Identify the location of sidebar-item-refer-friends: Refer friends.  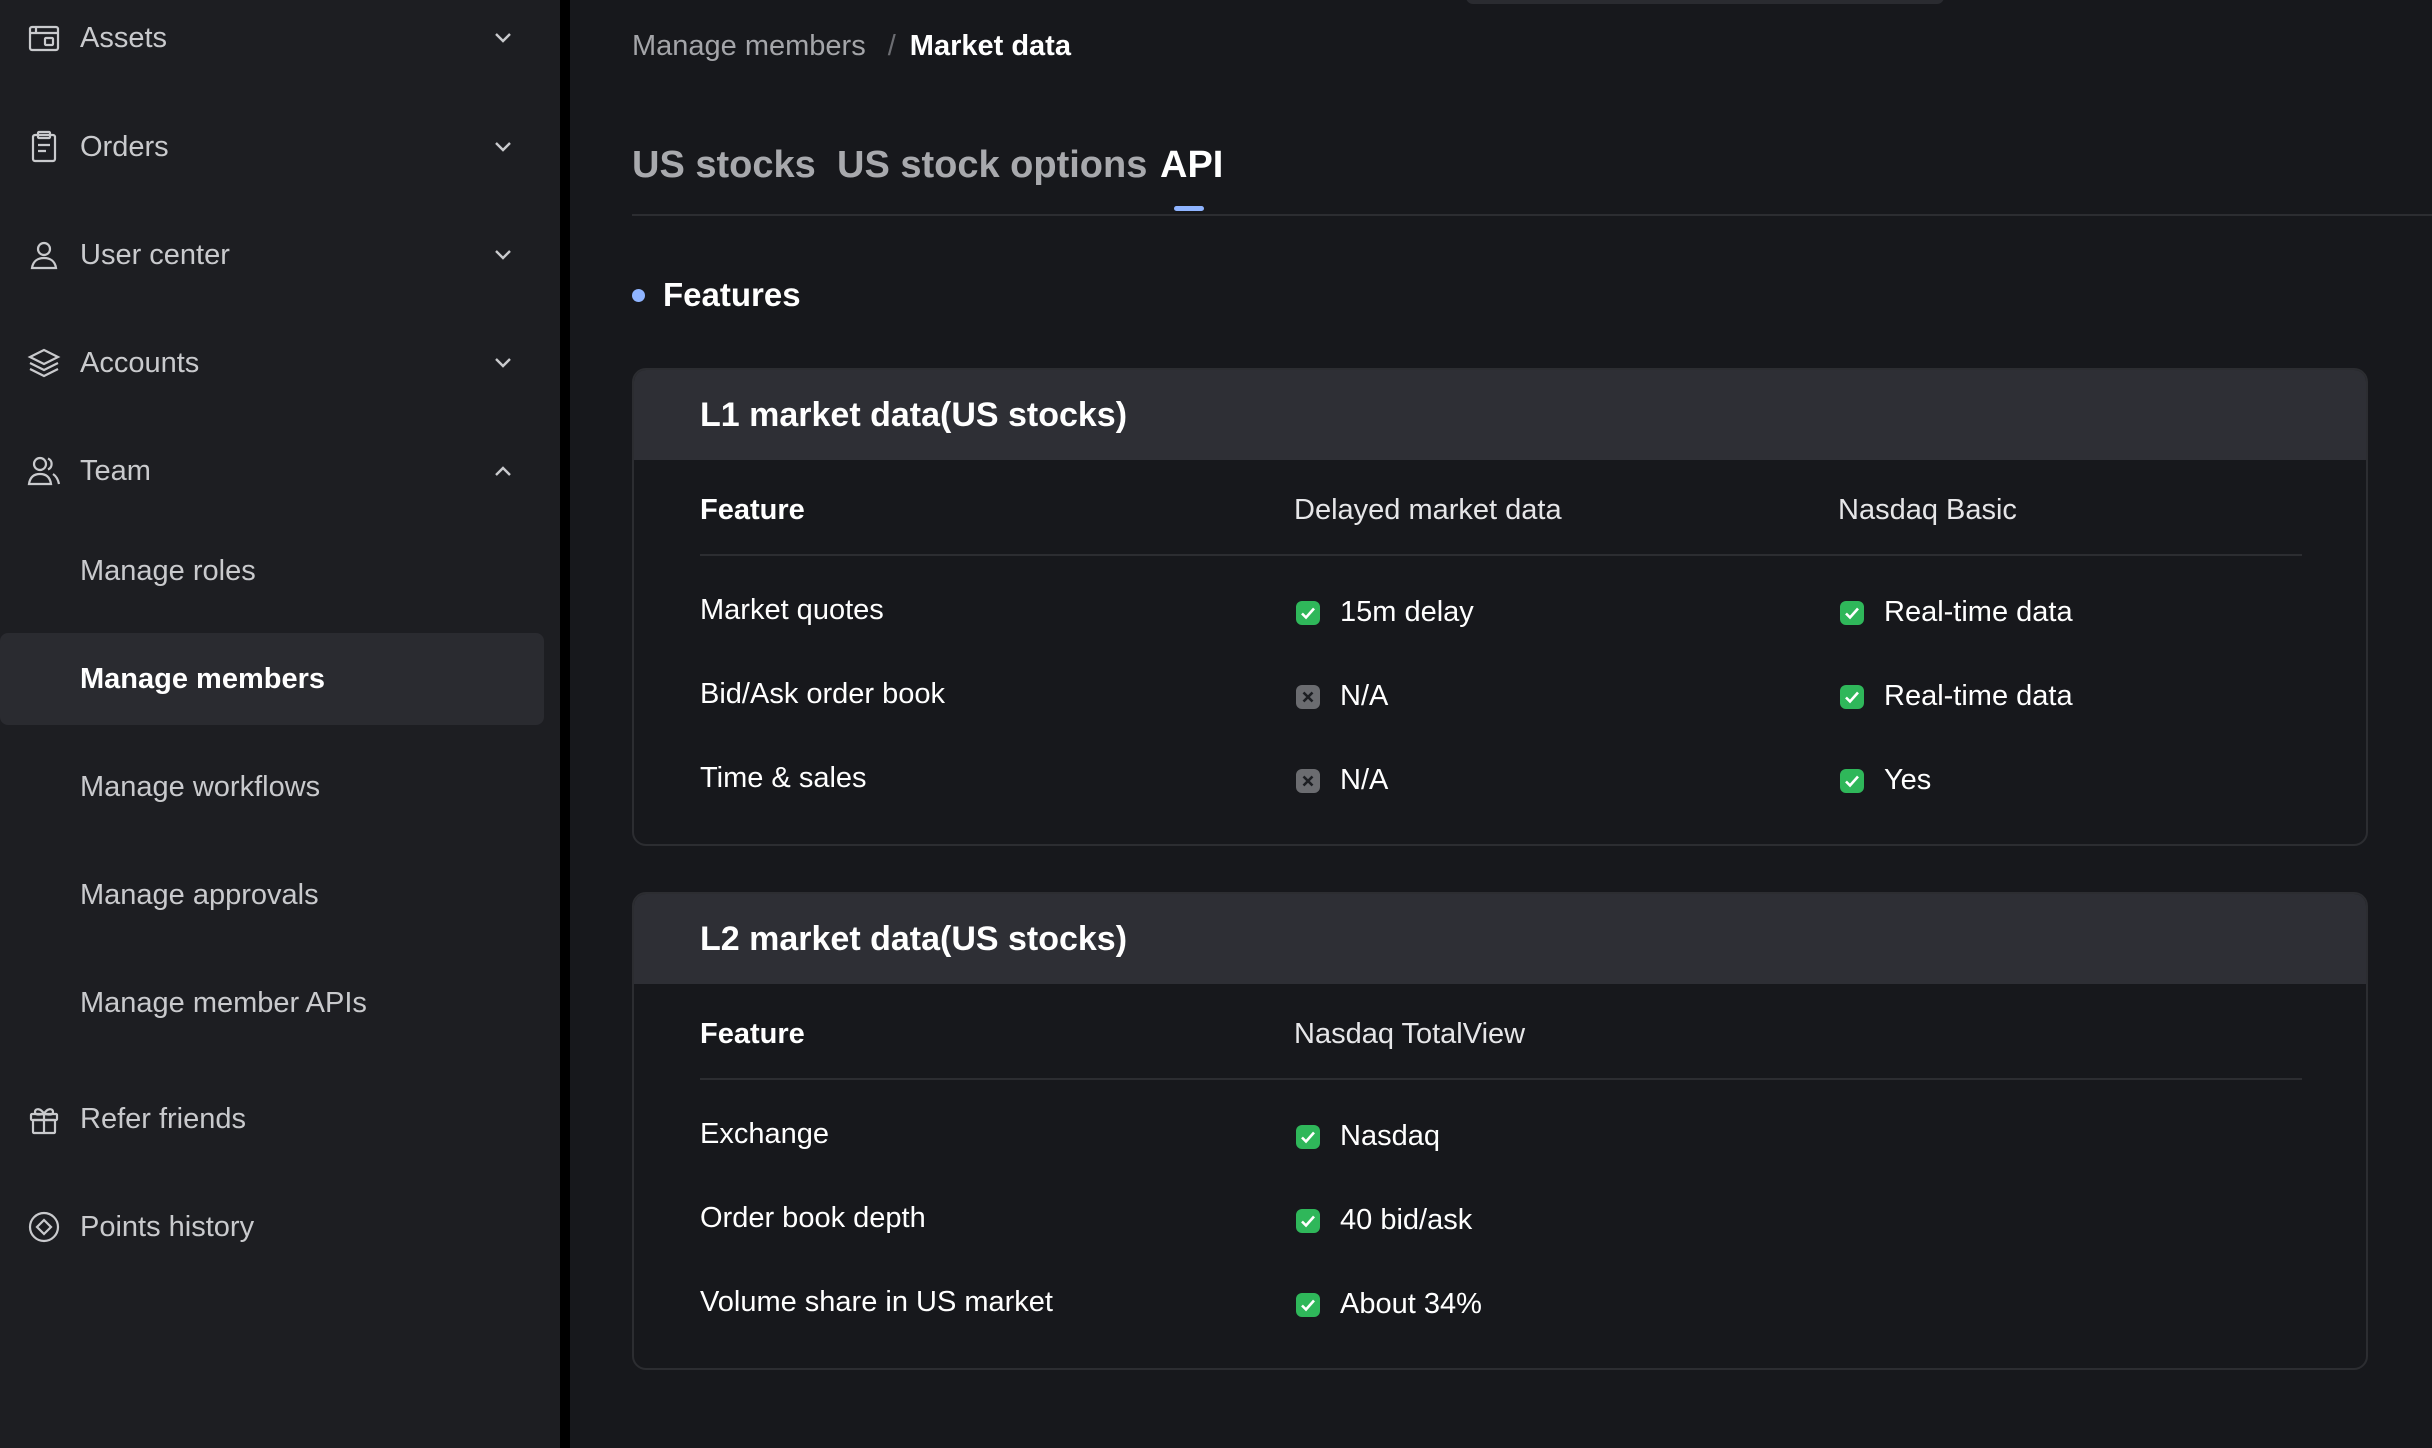
(272, 1119).